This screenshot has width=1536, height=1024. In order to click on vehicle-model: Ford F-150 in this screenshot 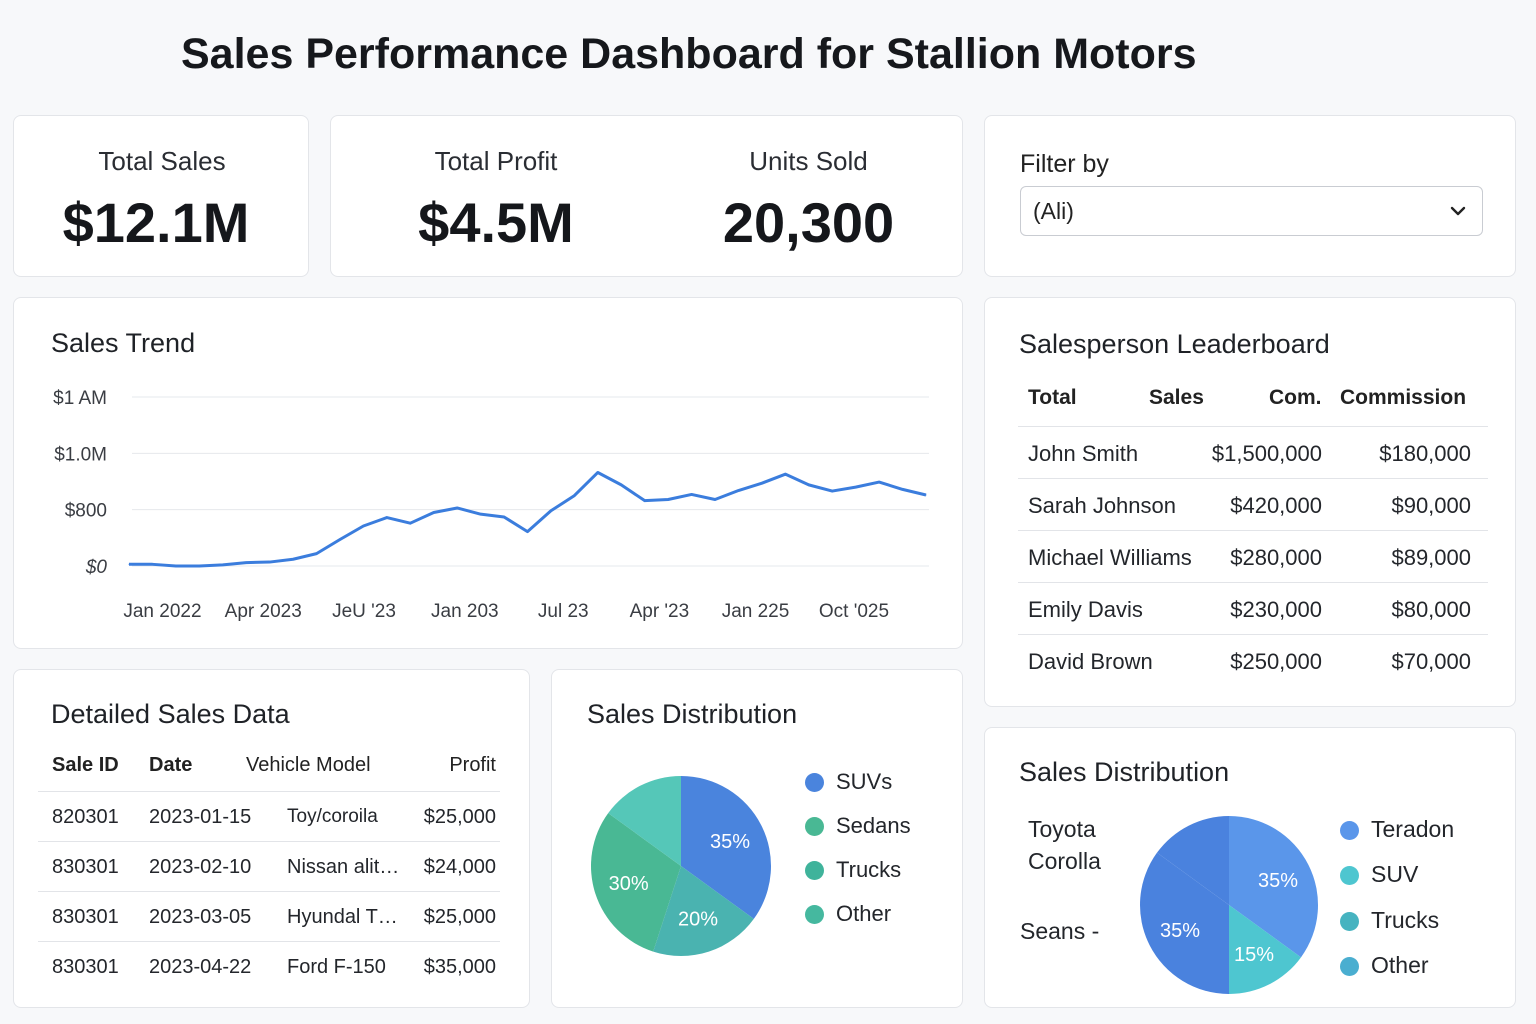, I will do `click(336, 967)`.